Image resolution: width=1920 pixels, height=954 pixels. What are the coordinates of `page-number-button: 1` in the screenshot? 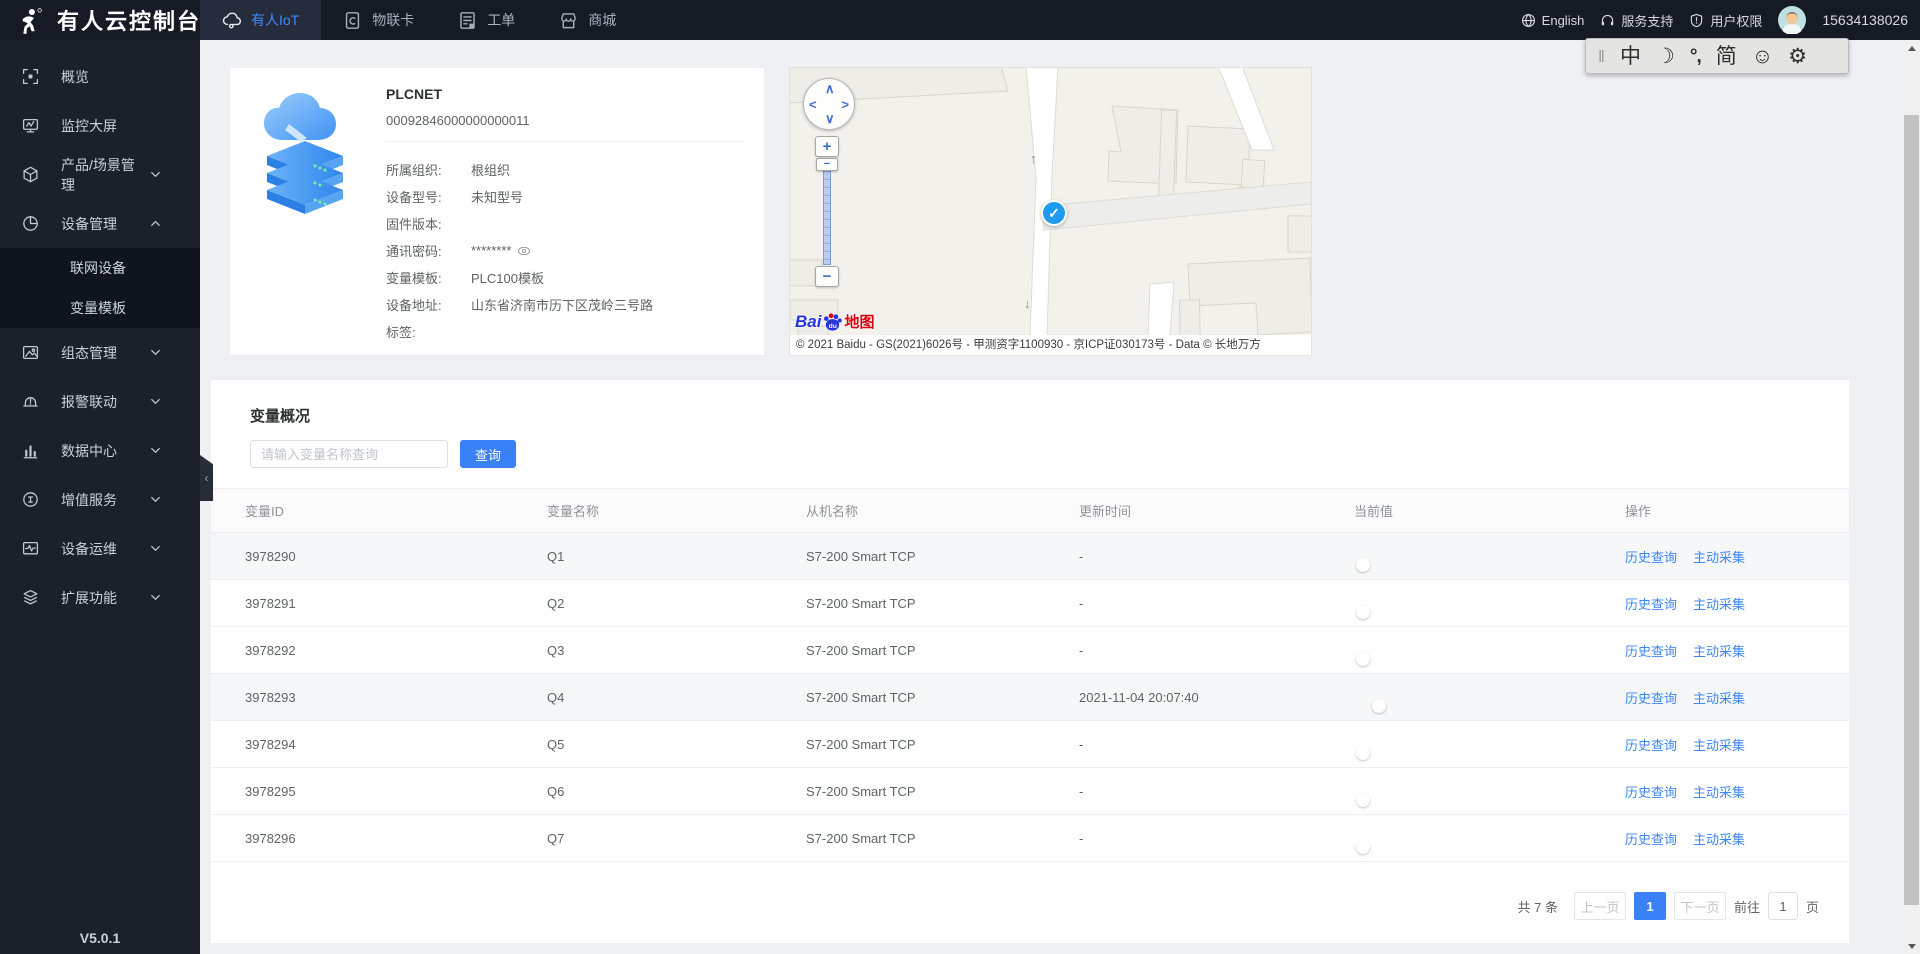 It's located at (1649, 906).